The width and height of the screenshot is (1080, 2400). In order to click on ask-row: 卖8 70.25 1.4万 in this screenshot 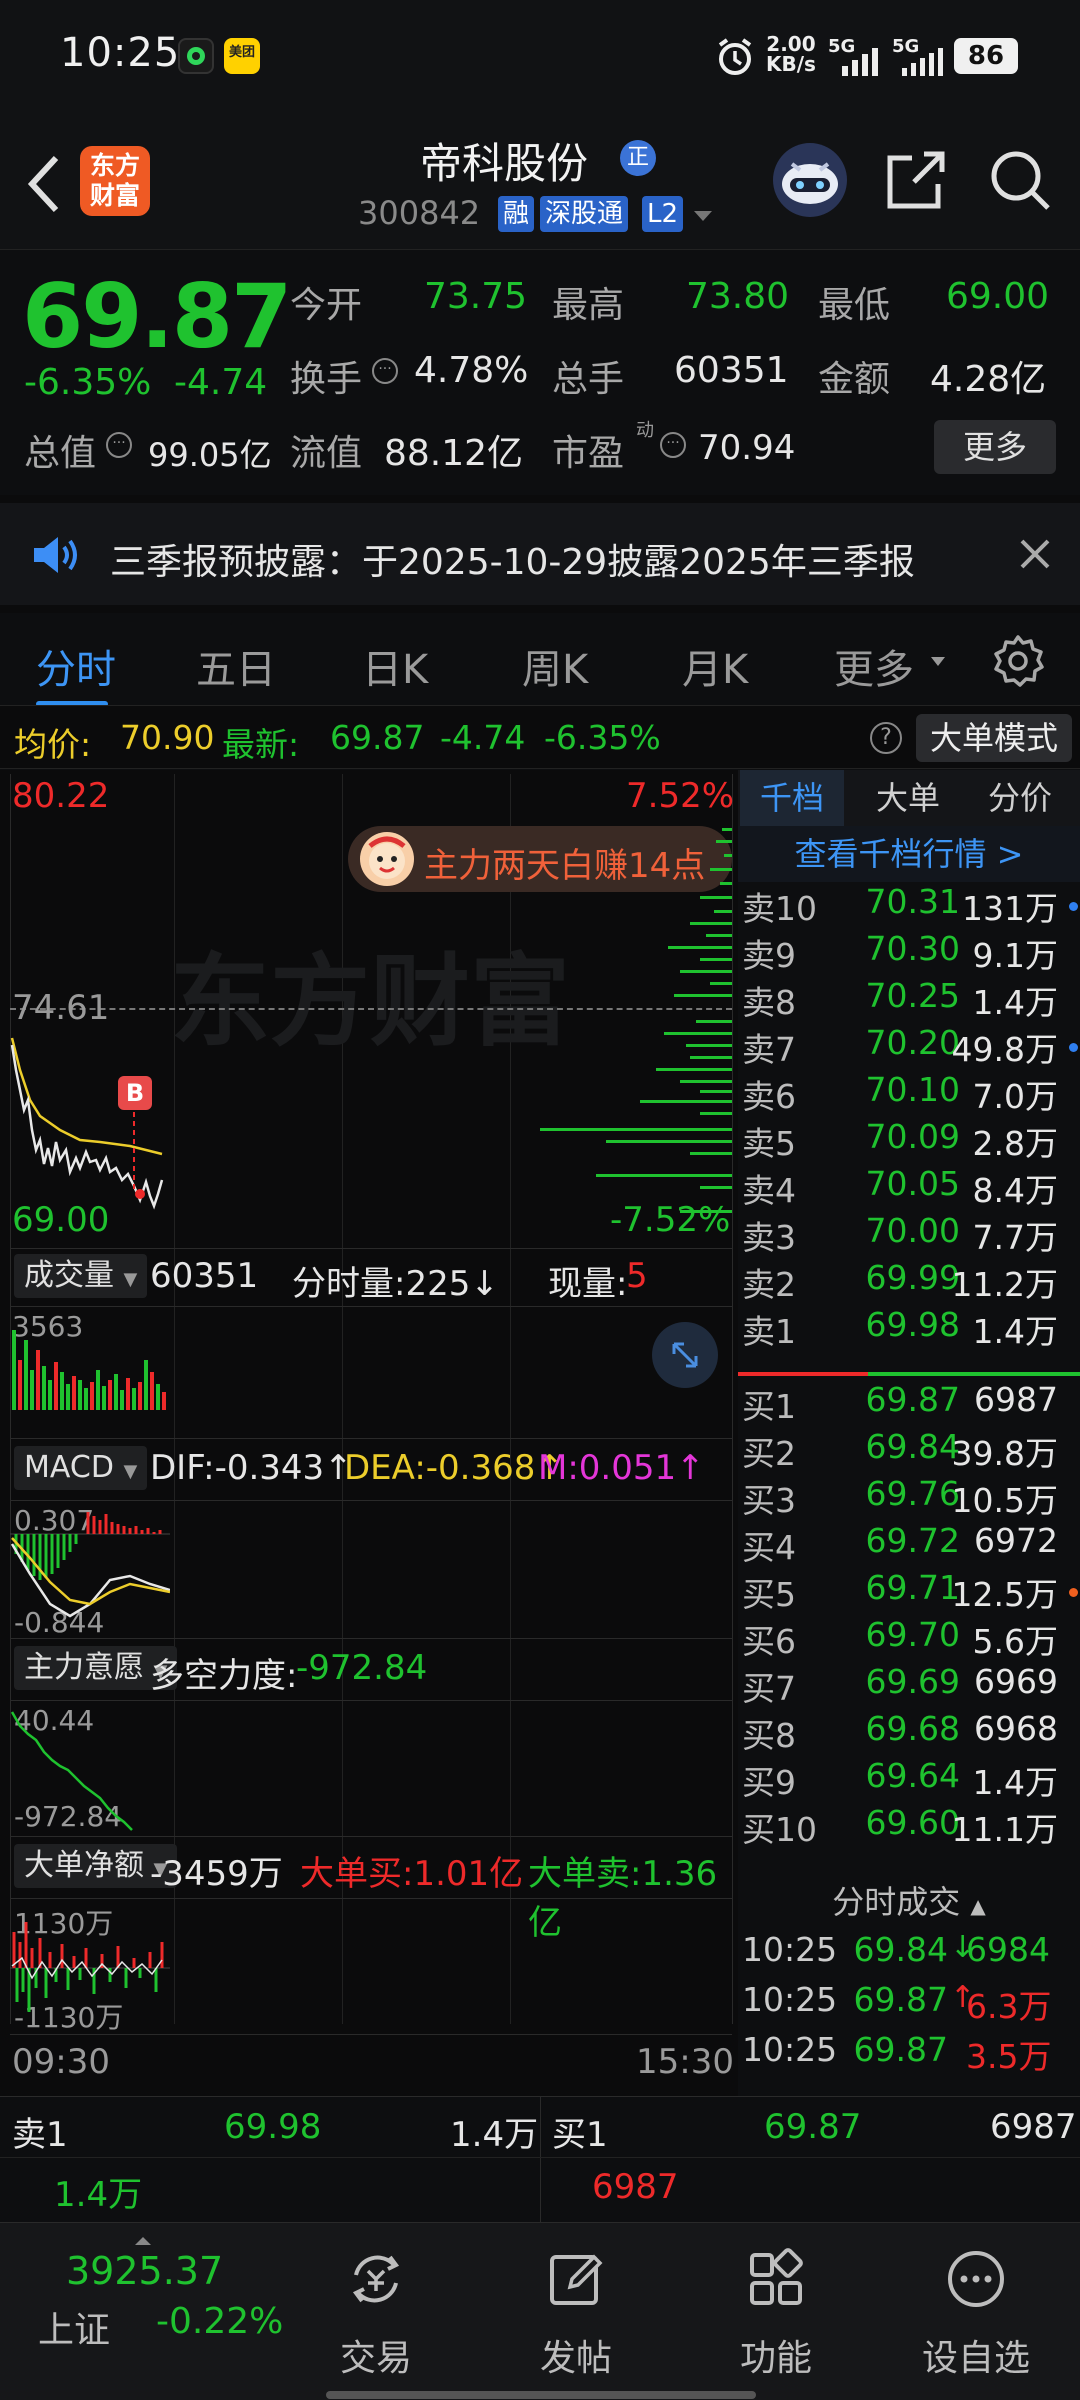, I will do `click(909, 1000)`.